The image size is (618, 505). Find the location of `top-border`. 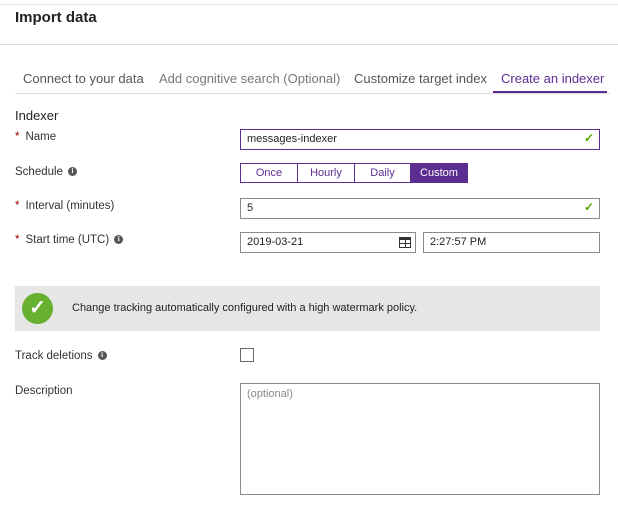

top-border is located at coordinates (309, 4).